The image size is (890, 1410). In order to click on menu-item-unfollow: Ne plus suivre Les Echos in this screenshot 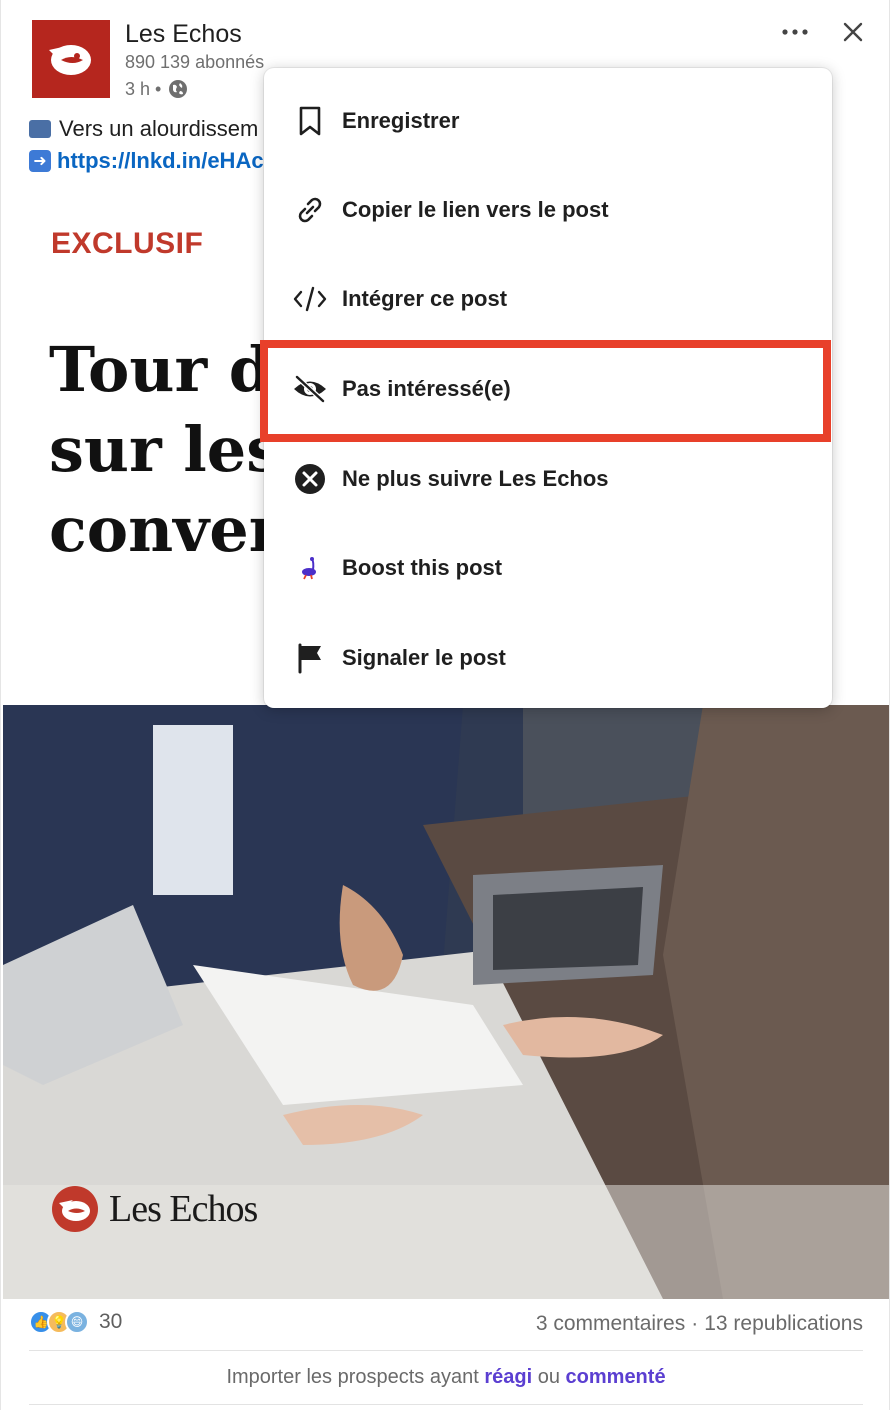, I will do `click(548, 479)`.